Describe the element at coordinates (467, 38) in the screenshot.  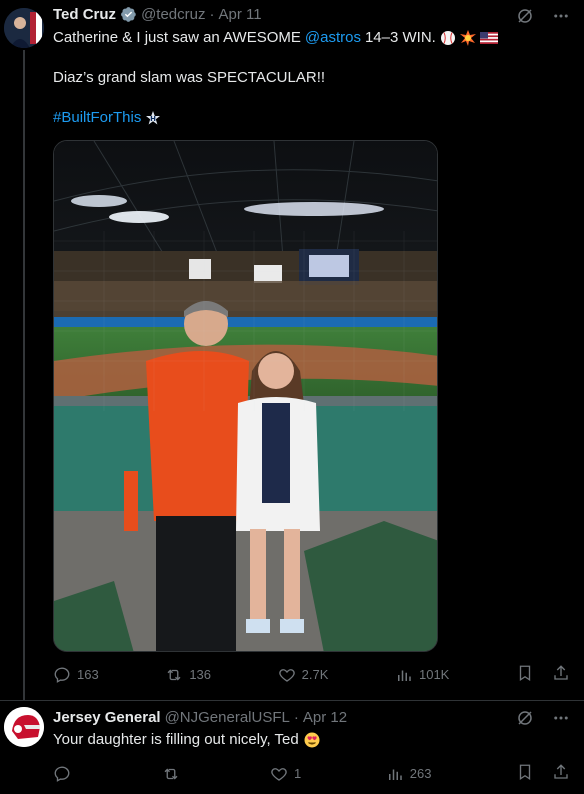
I see `collision-emoji-icon` at that location.